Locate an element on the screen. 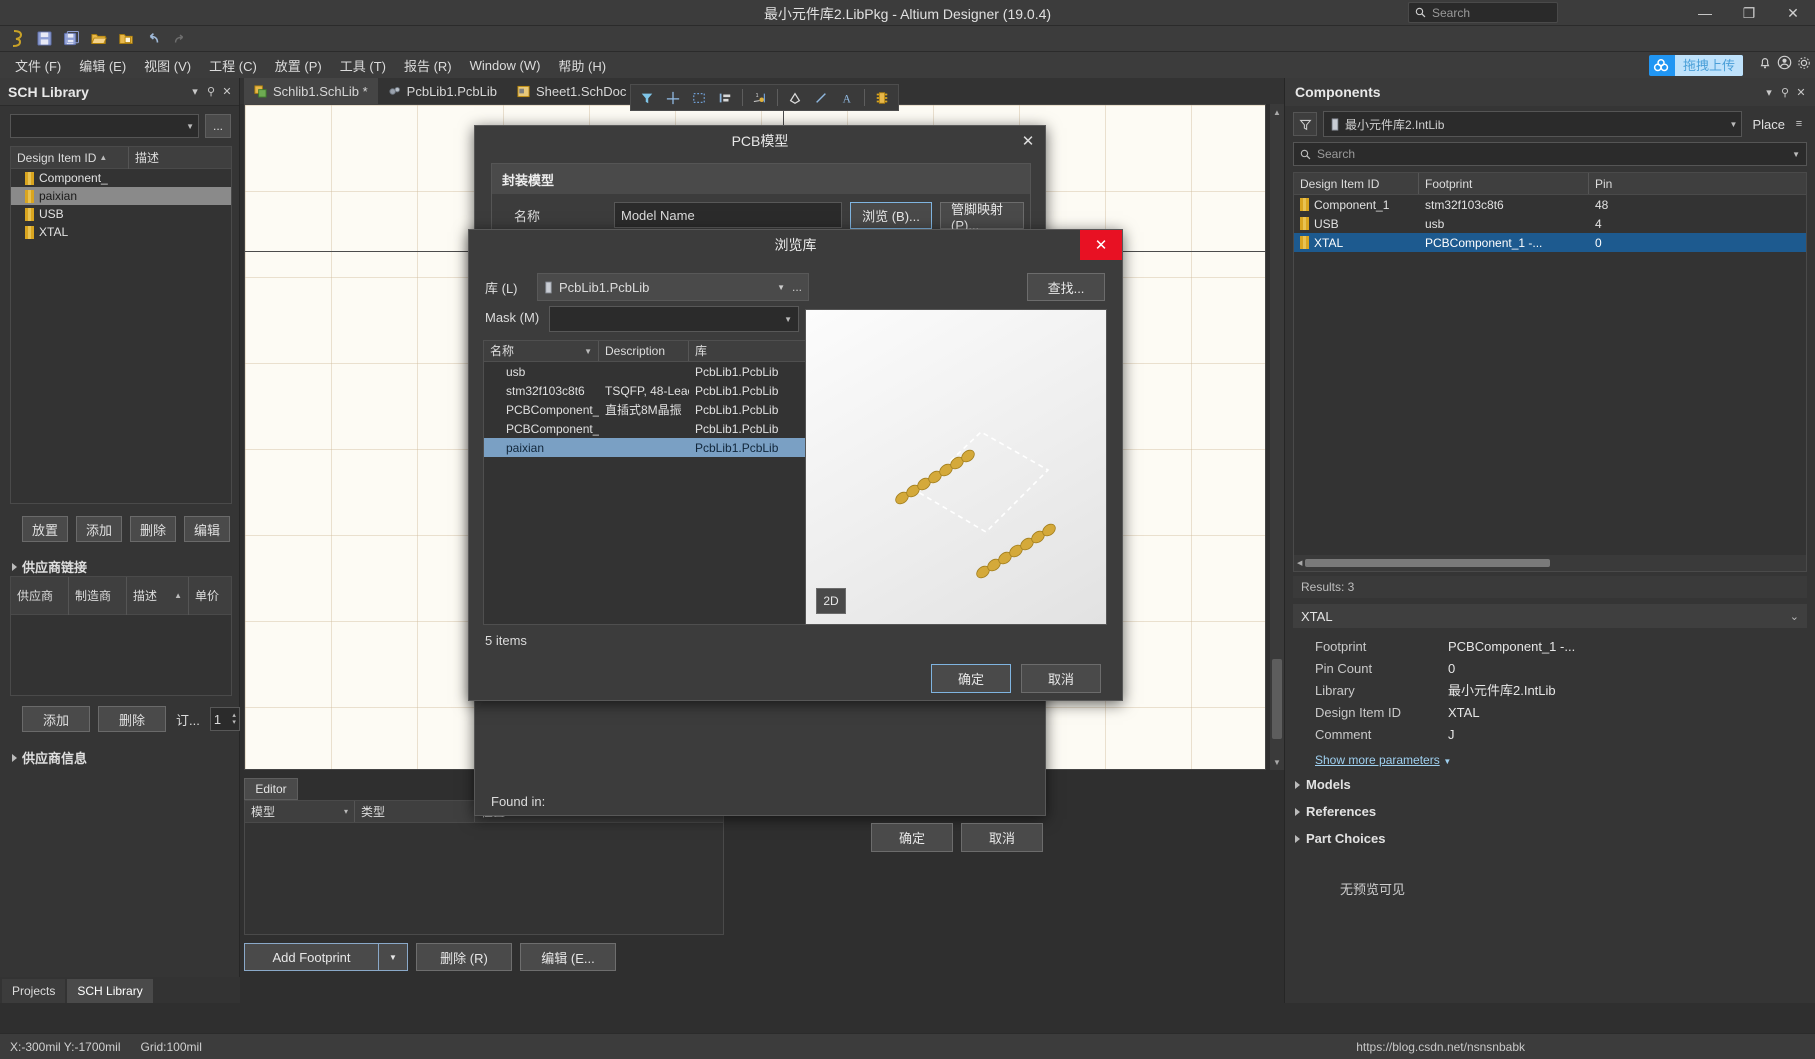 The image size is (1815, 1059). editor-tab: Editor is located at coordinates (271, 789).